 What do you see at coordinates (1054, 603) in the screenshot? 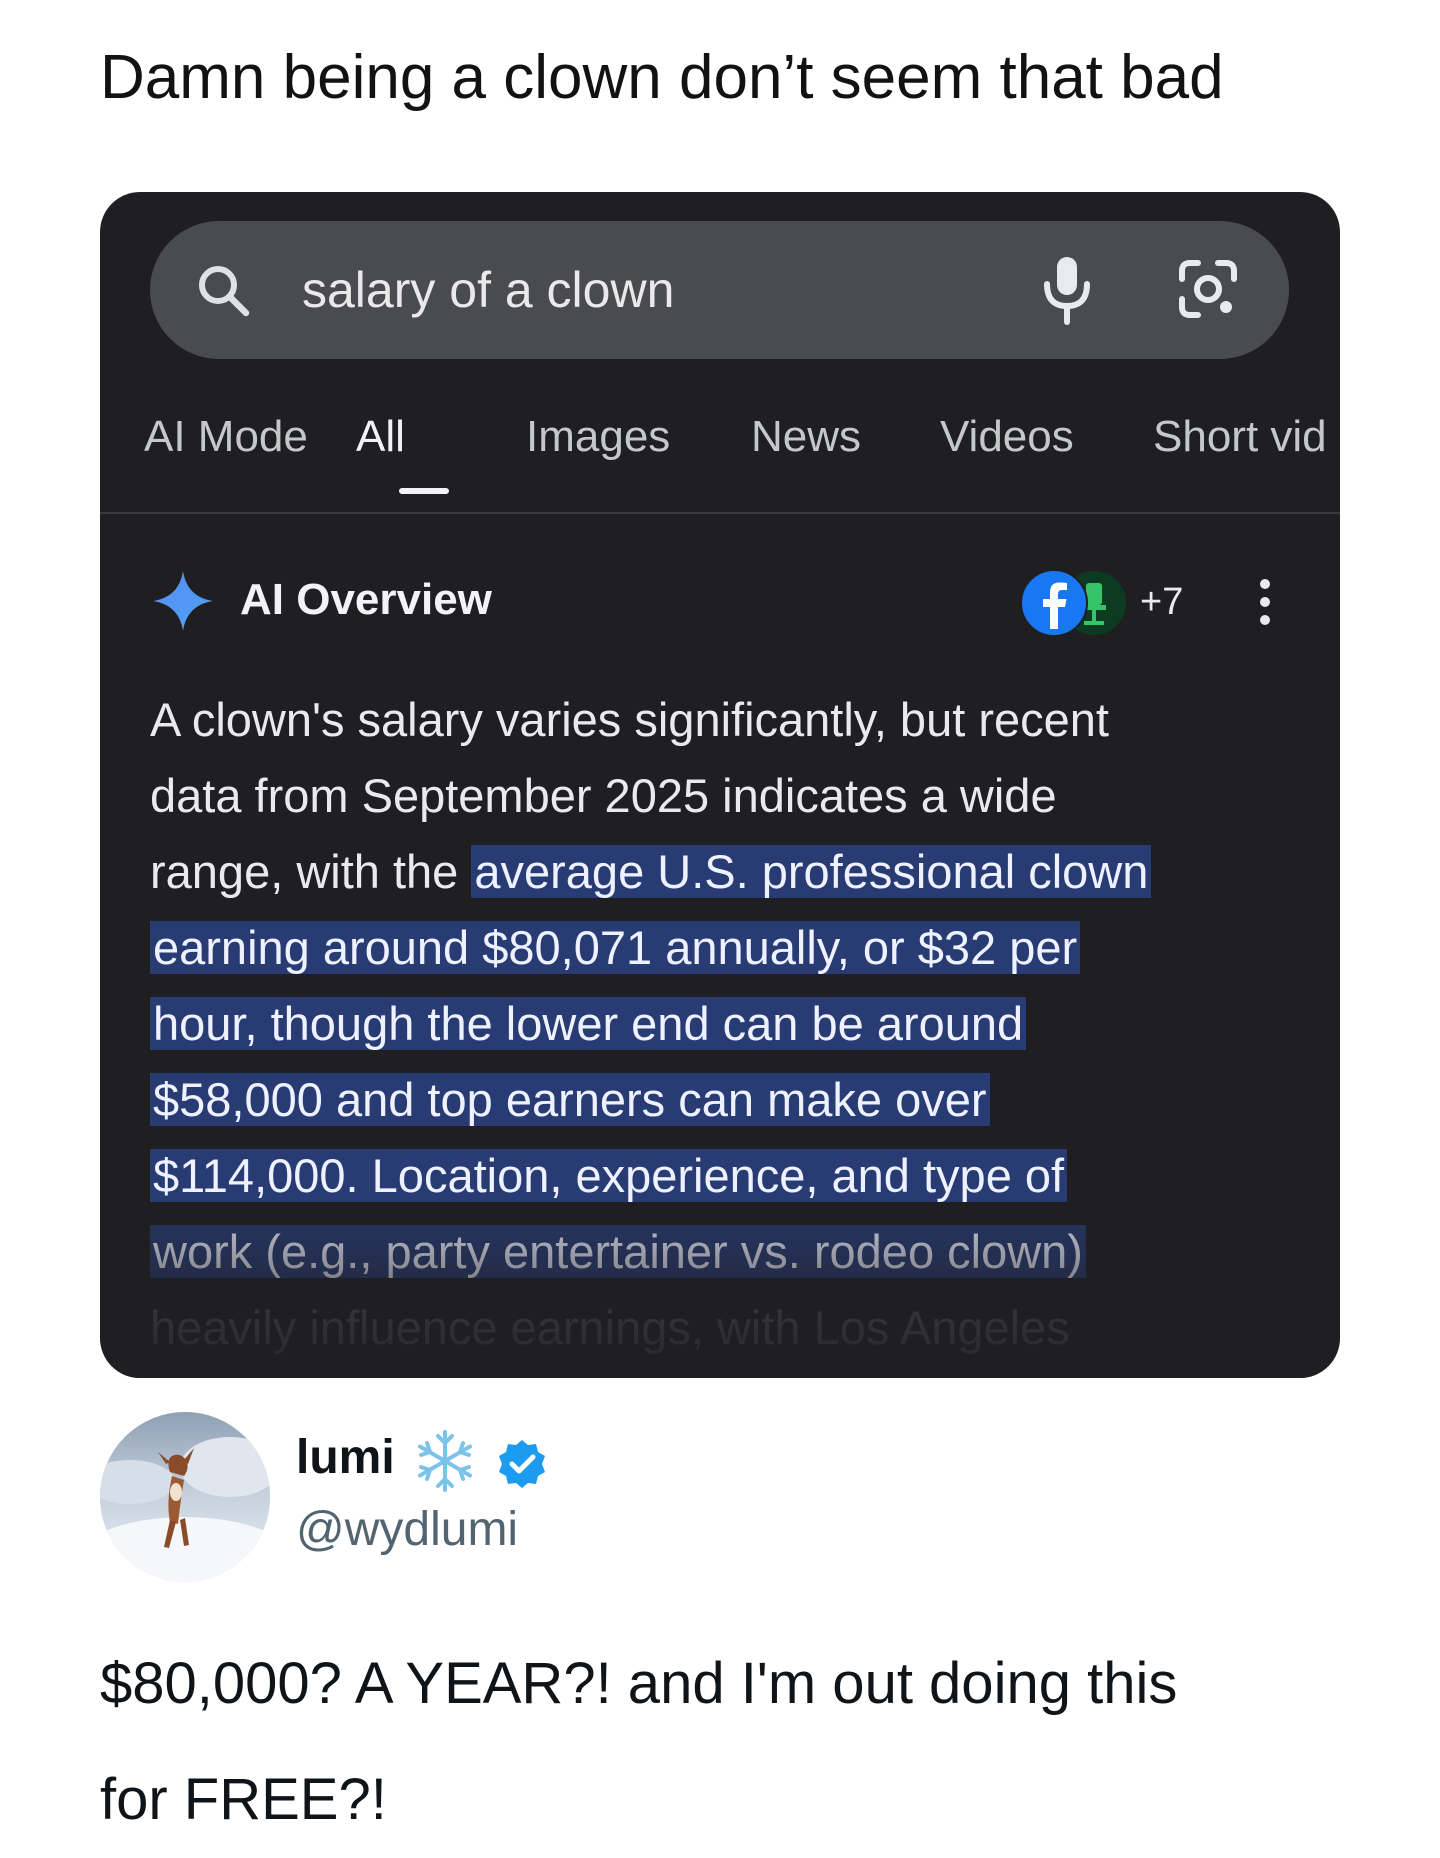
I see `facebook-icon` at bounding box center [1054, 603].